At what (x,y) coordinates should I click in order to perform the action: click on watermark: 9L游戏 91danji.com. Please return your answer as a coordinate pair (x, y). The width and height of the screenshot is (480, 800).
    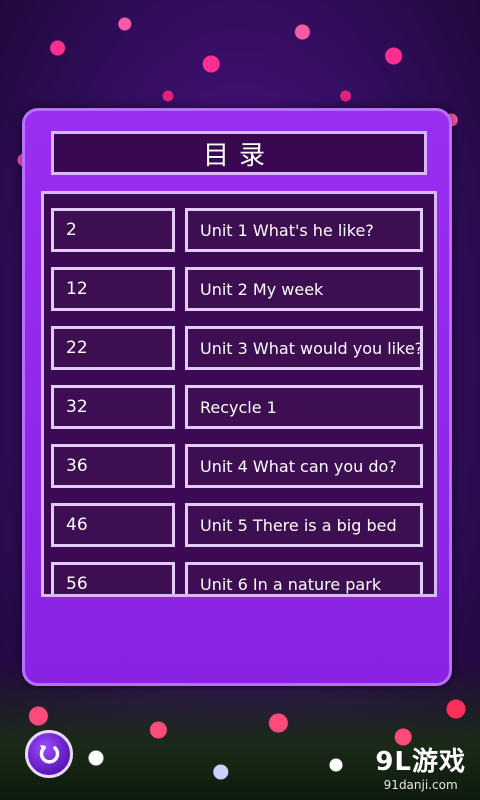
    Looking at the image, I should click on (420, 766).